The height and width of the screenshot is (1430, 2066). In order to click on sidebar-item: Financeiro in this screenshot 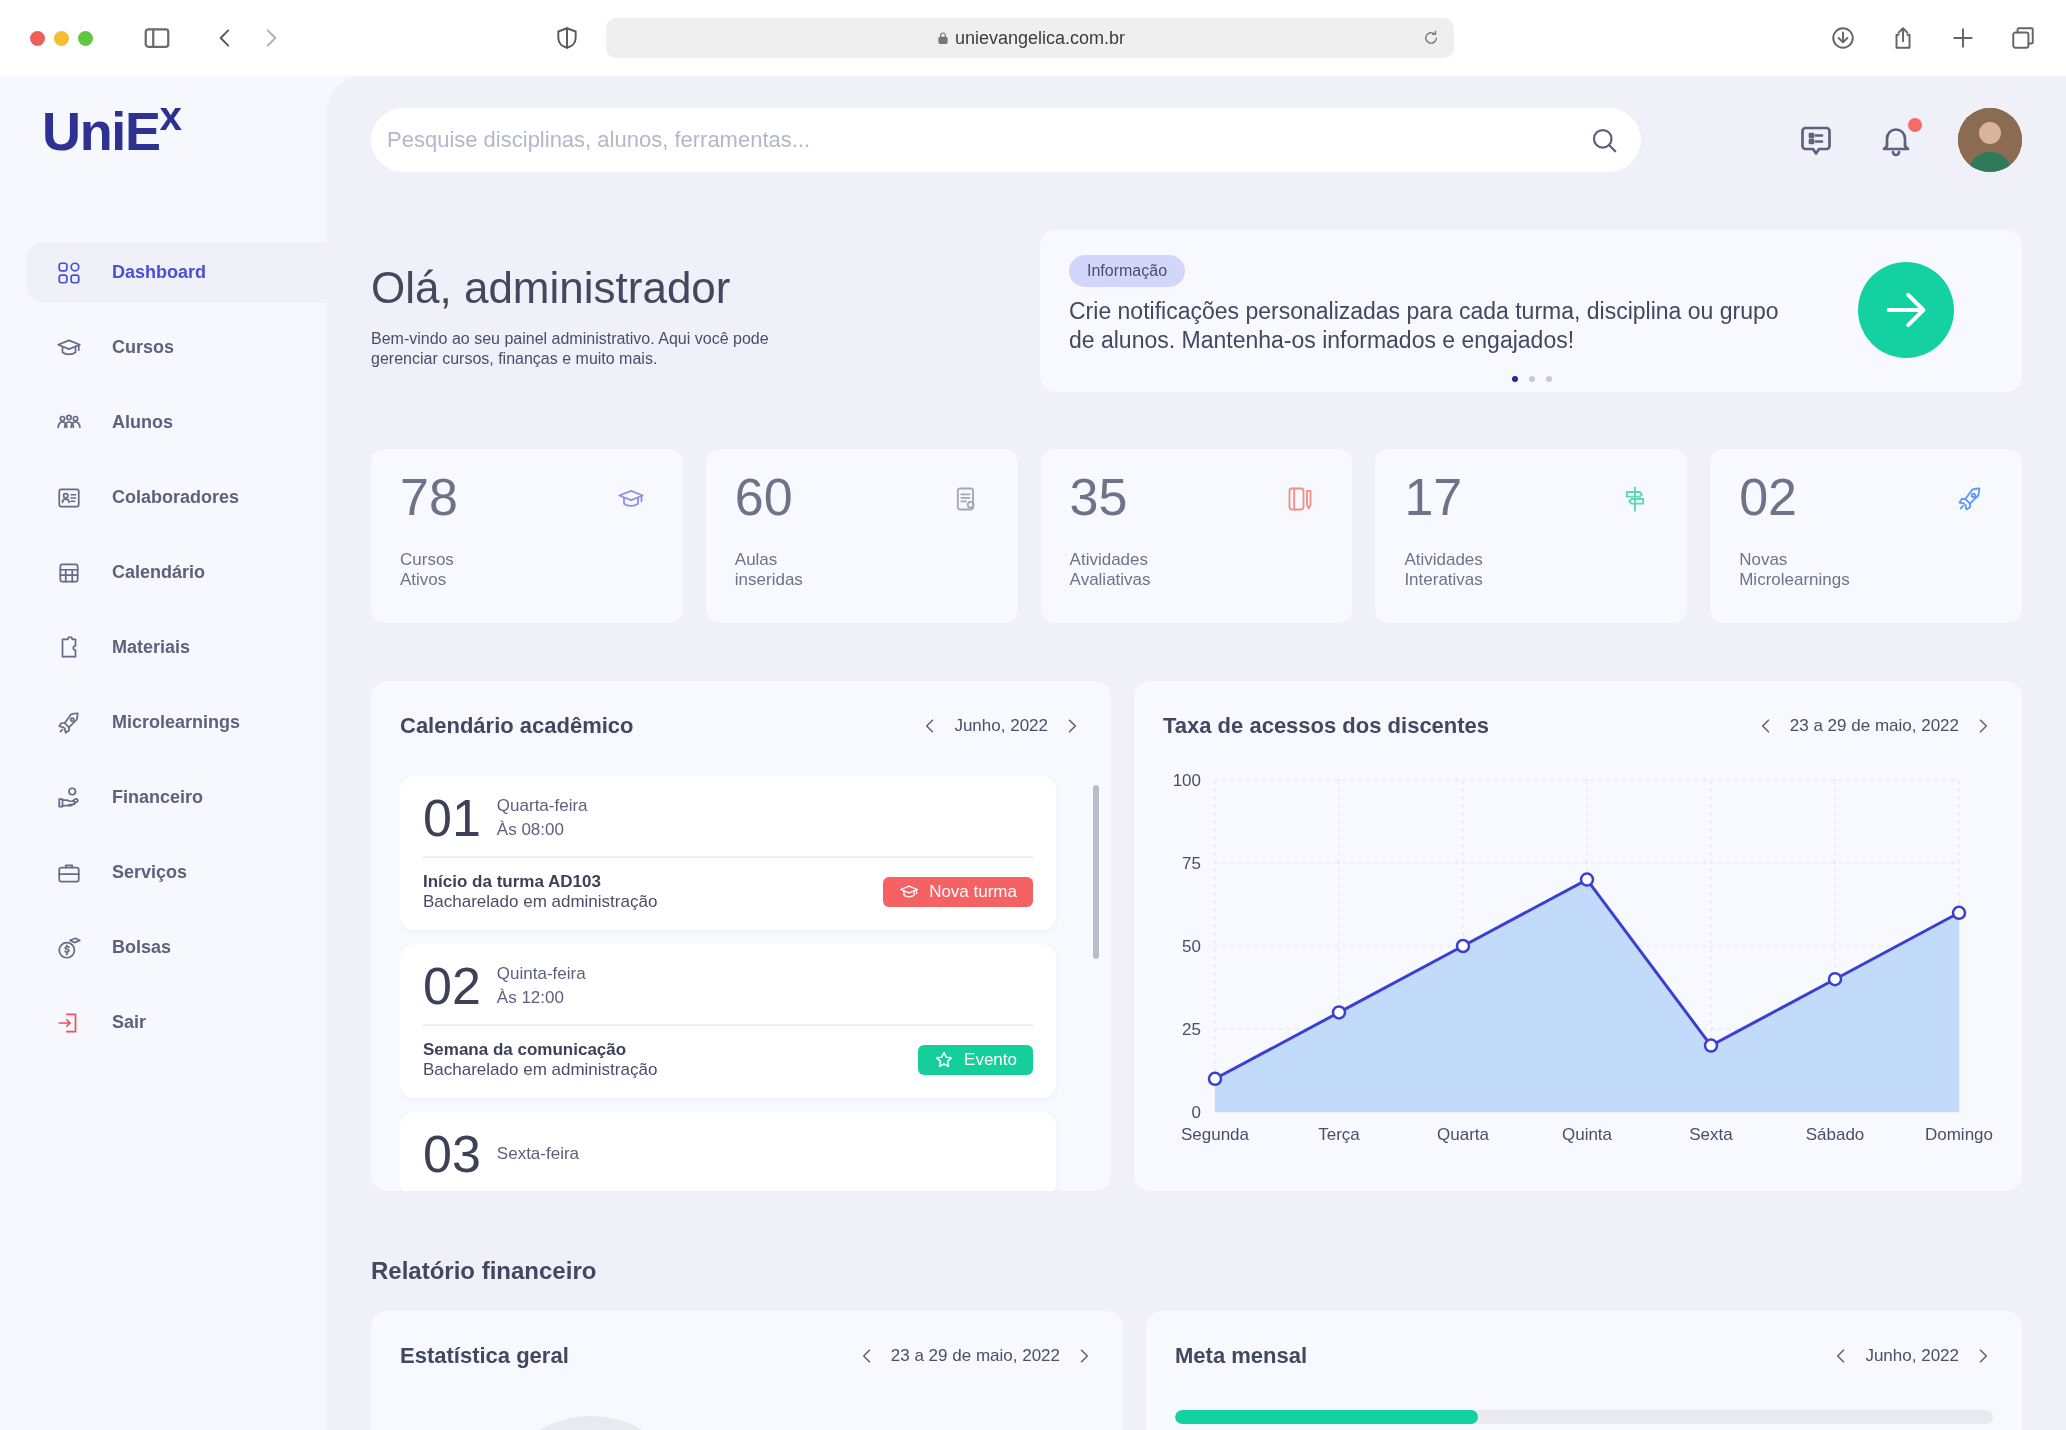, I will do `click(176, 797)`.